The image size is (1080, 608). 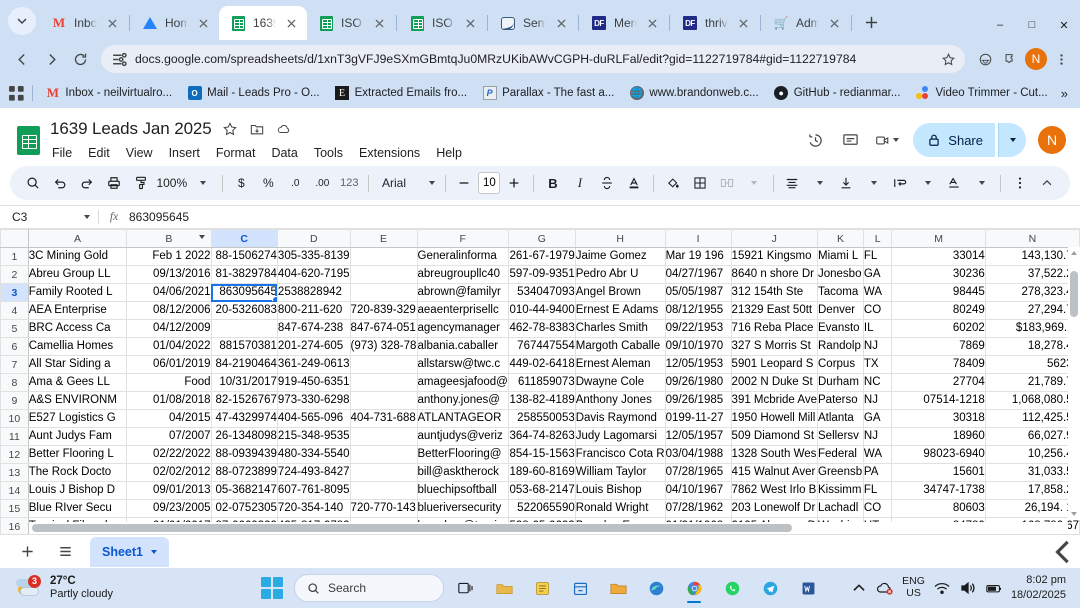 What do you see at coordinates (698, 328) in the screenshot?
I see `cell-I5: 09/22/1953` at bounding box center [698, 328].